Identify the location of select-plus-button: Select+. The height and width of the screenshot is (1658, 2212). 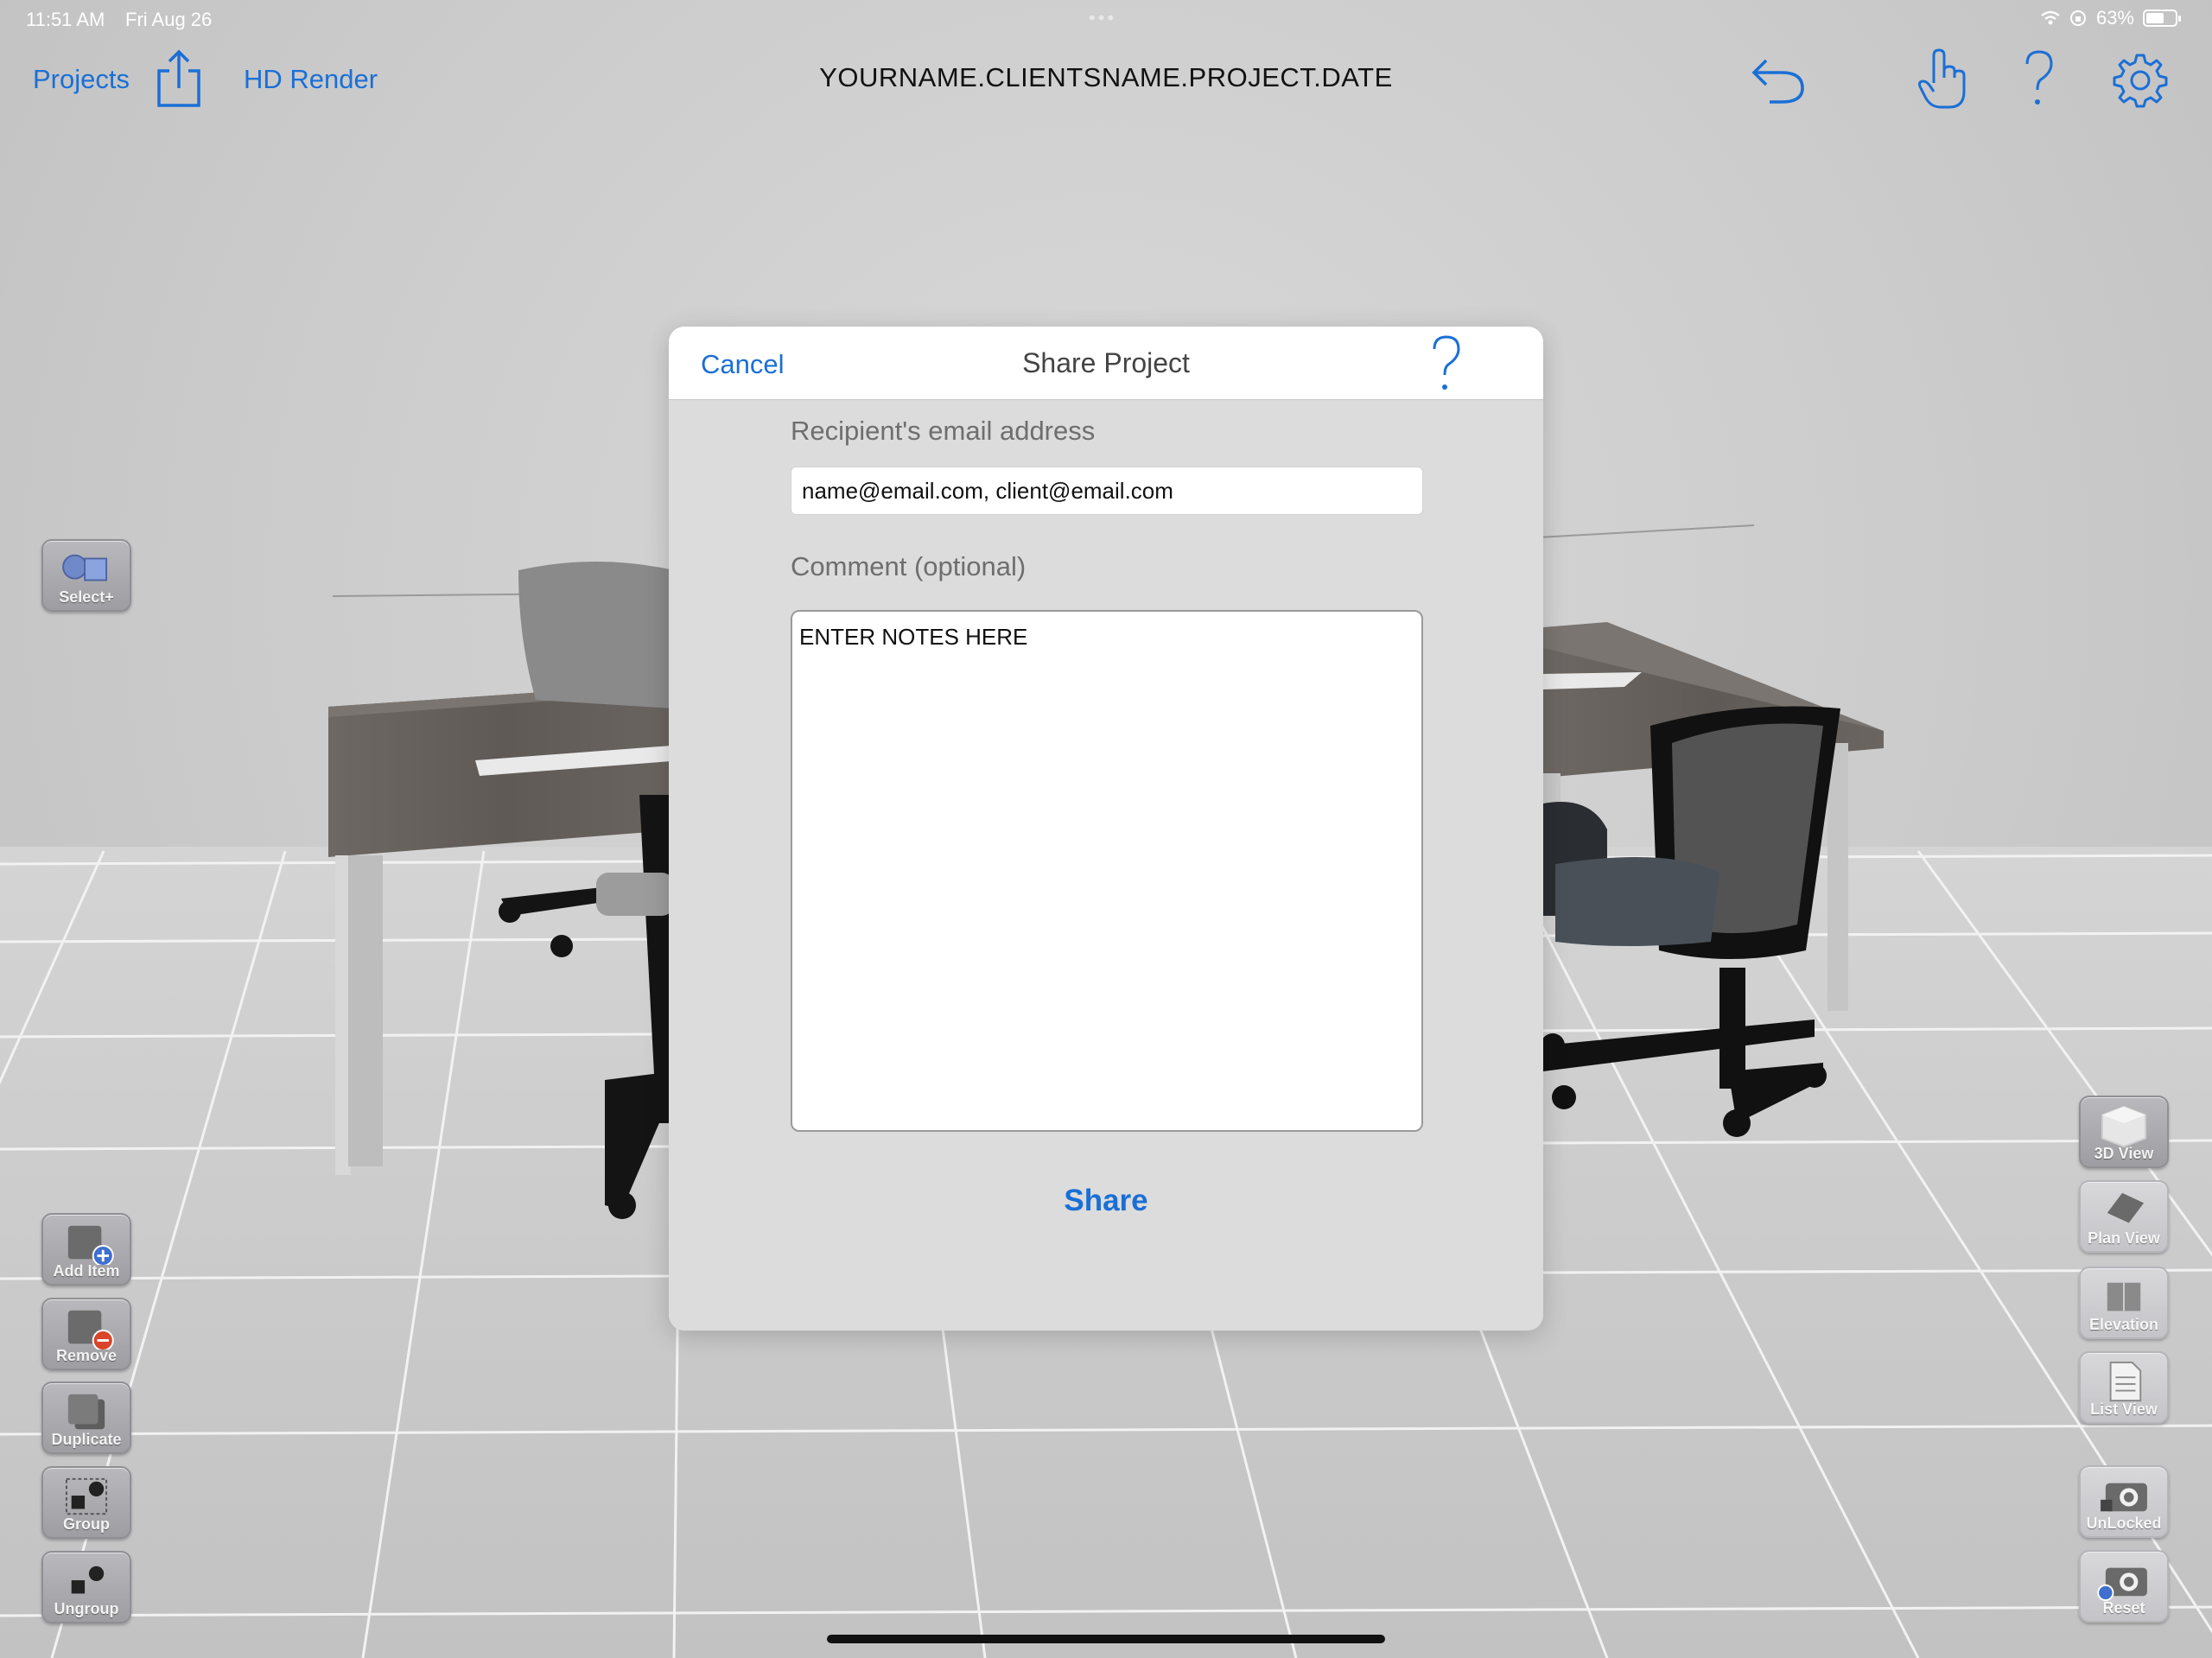
(86, 575).